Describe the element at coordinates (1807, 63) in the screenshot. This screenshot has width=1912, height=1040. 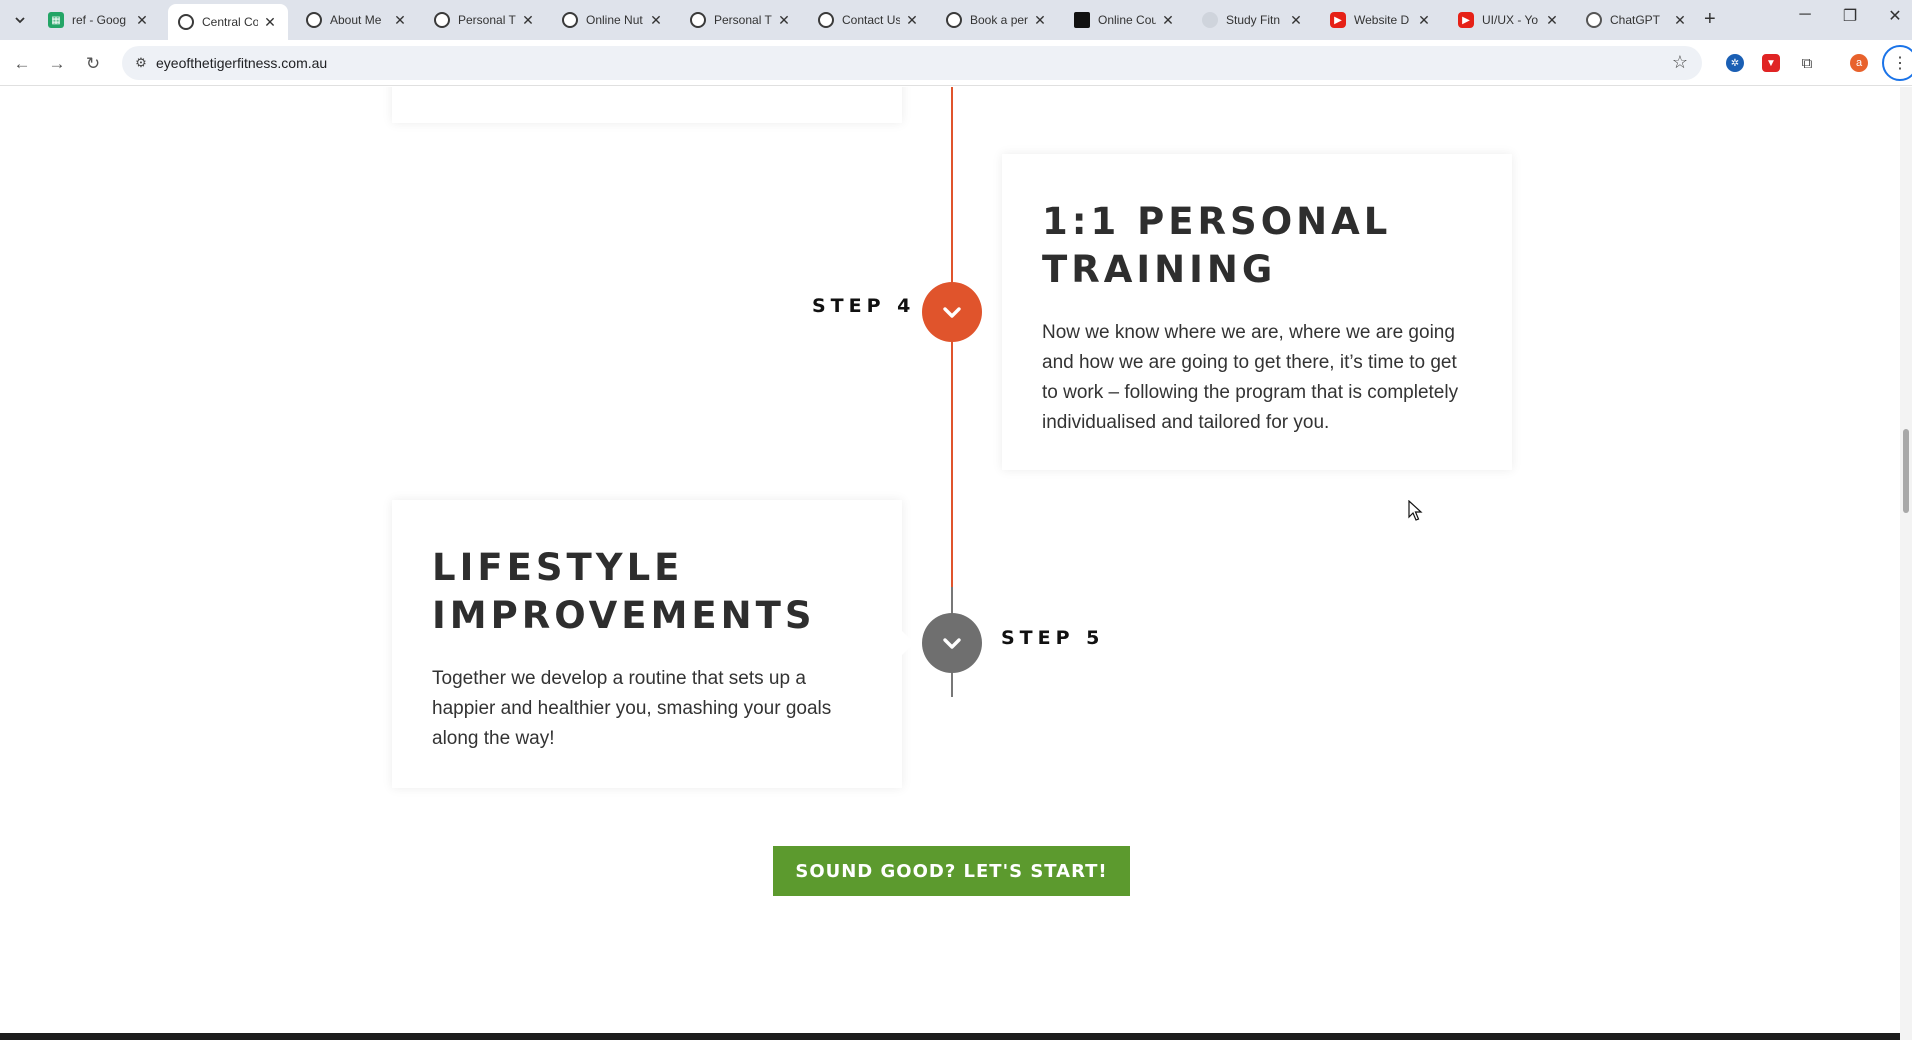
I see `extensions-puzzle-icon: ⧉` at that location.